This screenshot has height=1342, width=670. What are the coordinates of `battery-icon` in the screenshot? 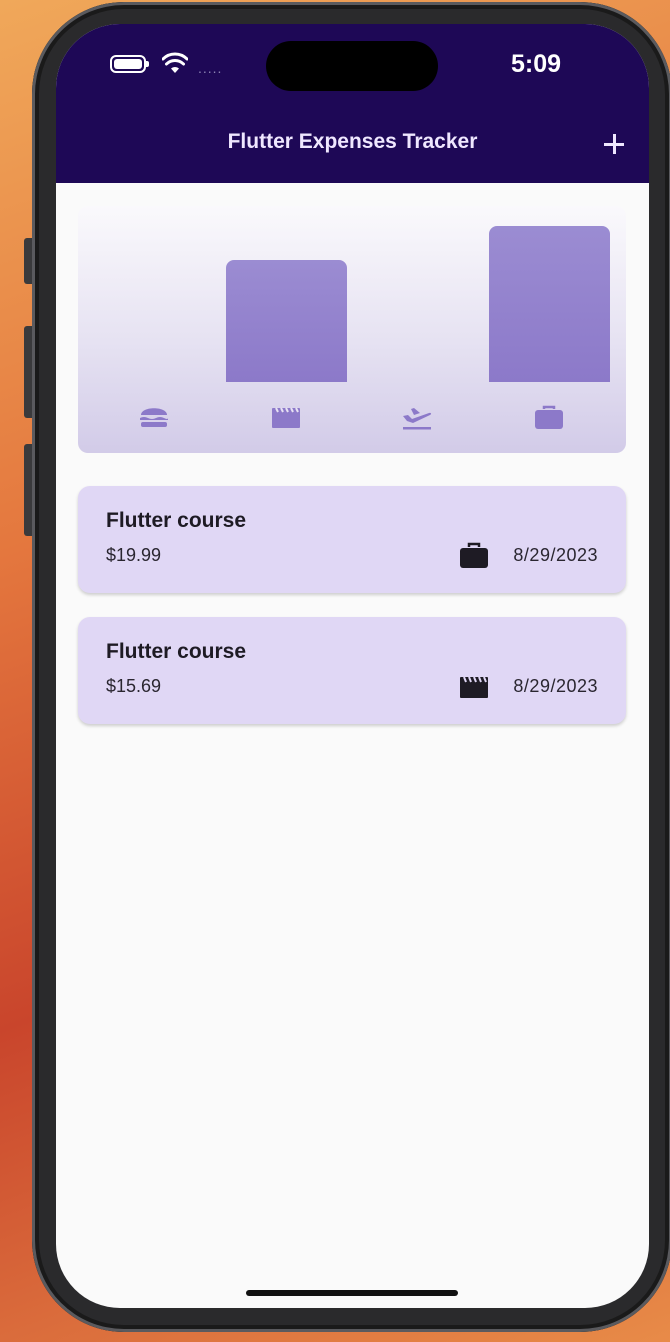 It's located at (129, 64).